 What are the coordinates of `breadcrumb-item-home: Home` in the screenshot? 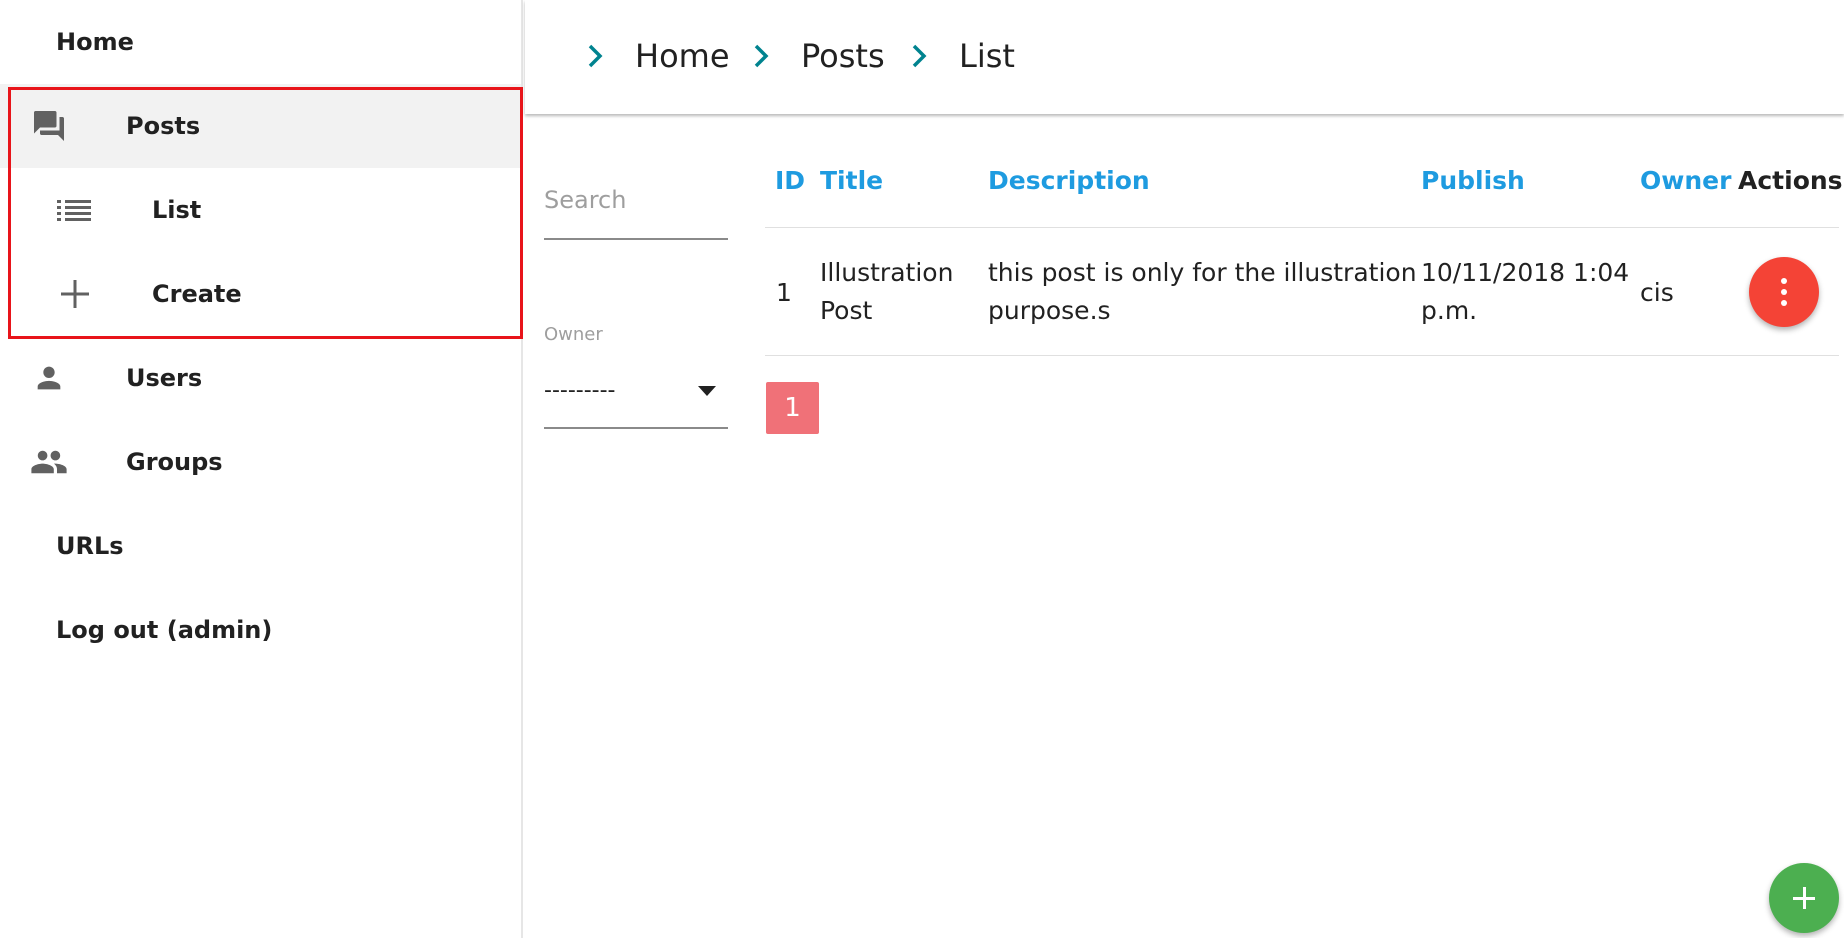 It's located at (657, 56).